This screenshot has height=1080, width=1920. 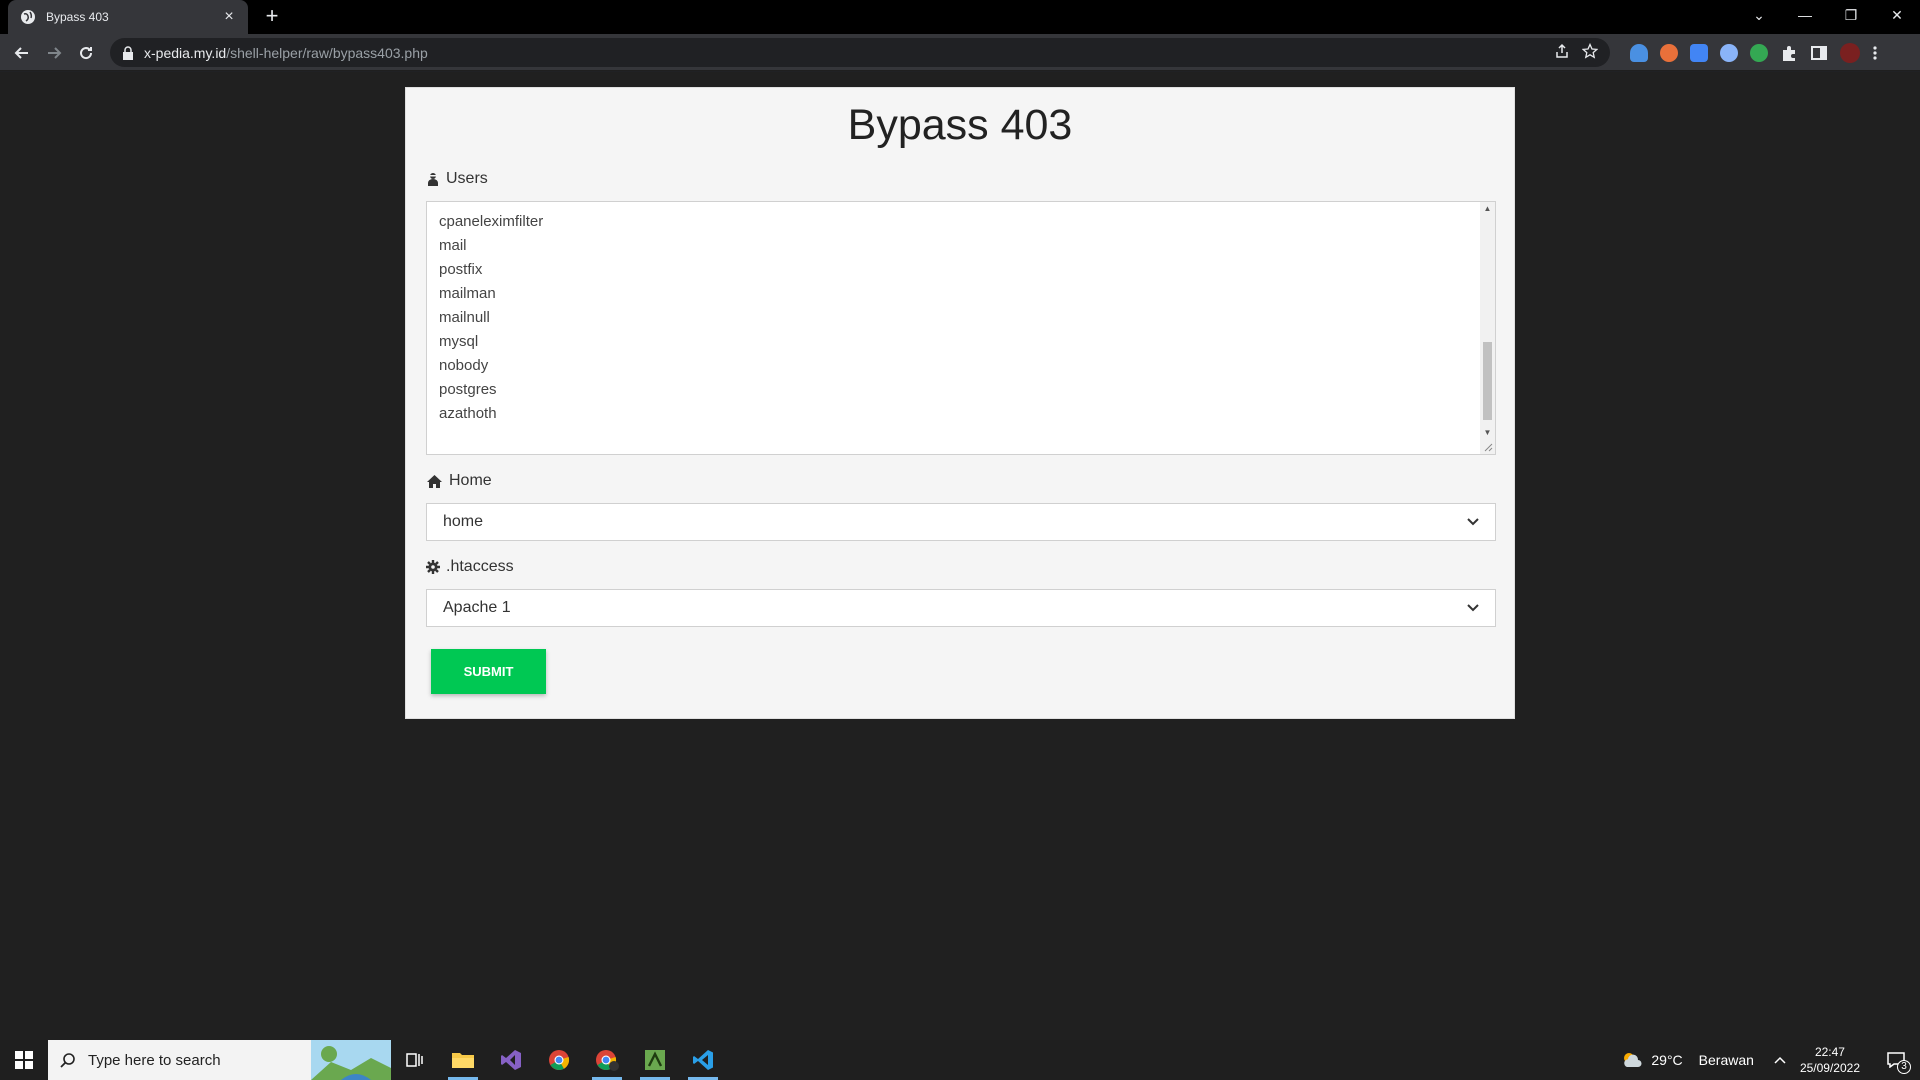 I want to click on xampp-icon, so click(x=655, y=1060).